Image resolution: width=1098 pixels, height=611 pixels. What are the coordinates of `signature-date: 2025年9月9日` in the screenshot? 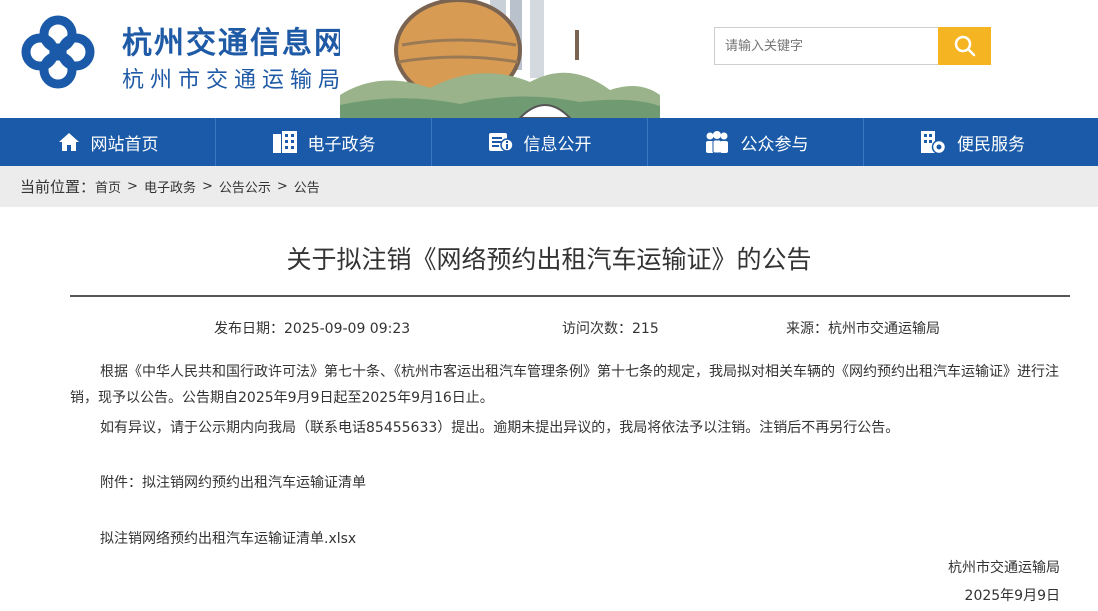 It's located at (1012, 596).